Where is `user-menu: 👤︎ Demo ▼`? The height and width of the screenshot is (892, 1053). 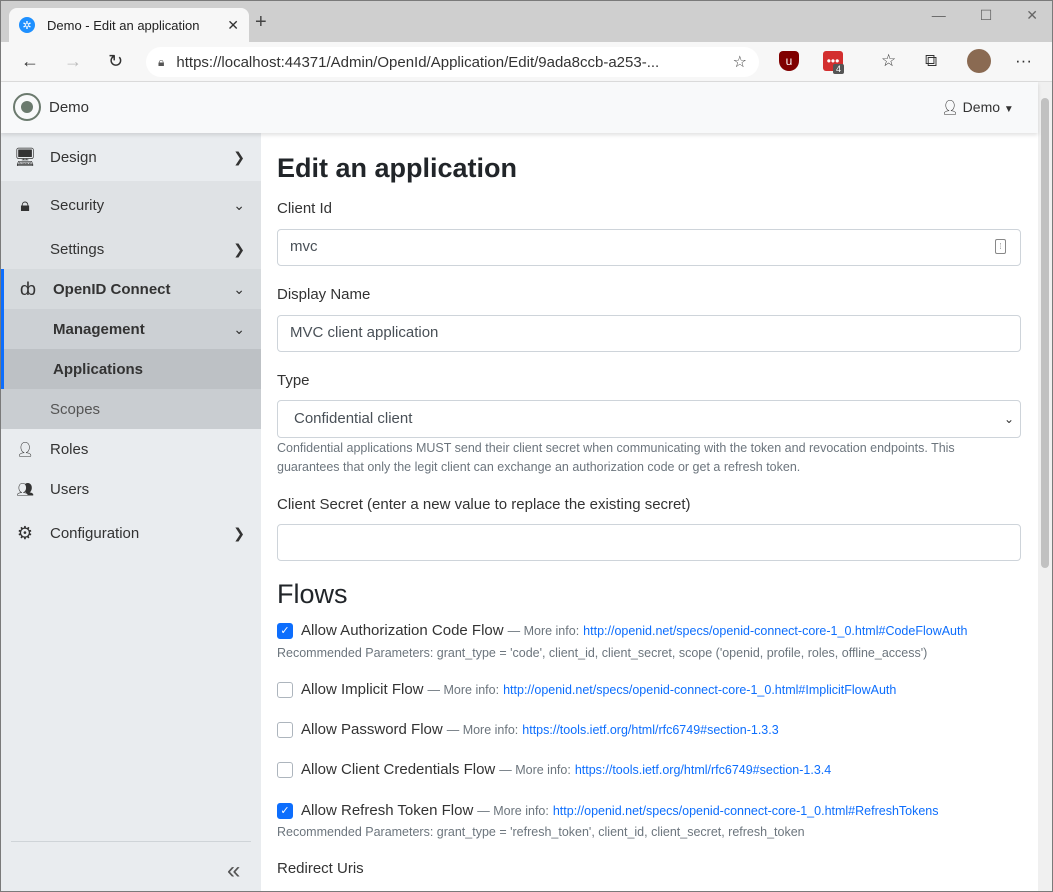 user-menu: 👤︎ Demo ▼ is located at coordinates (977, 107).